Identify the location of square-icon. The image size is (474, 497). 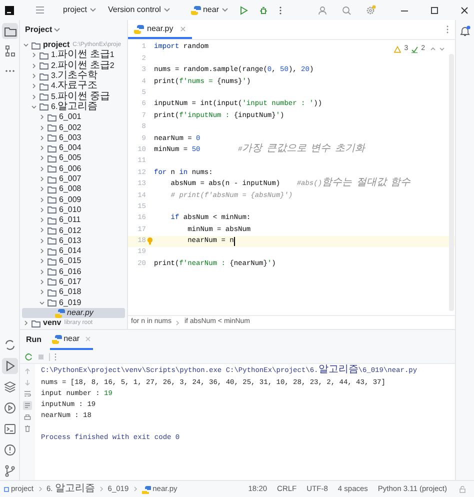
(6, 489).